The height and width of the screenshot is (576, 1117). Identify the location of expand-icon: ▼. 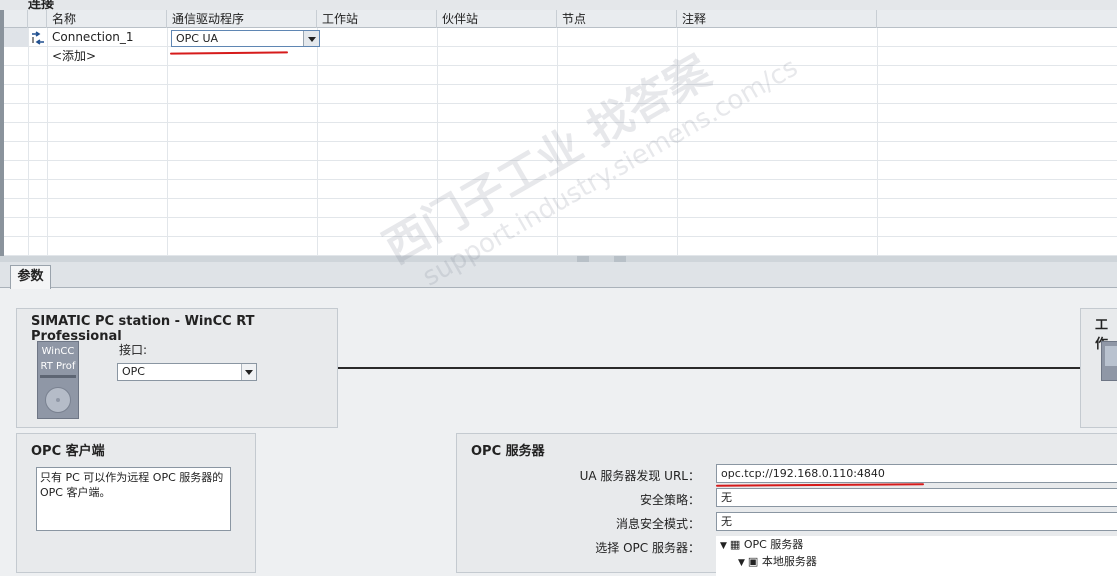
(723, 546).